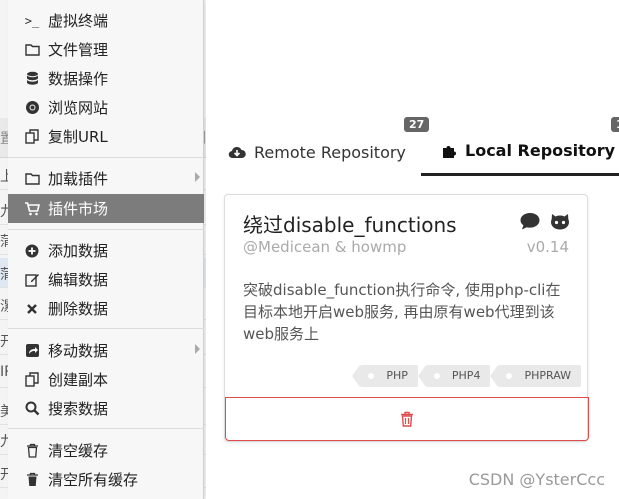  I want to click on local-count-badge: 1, so click(615, 124).